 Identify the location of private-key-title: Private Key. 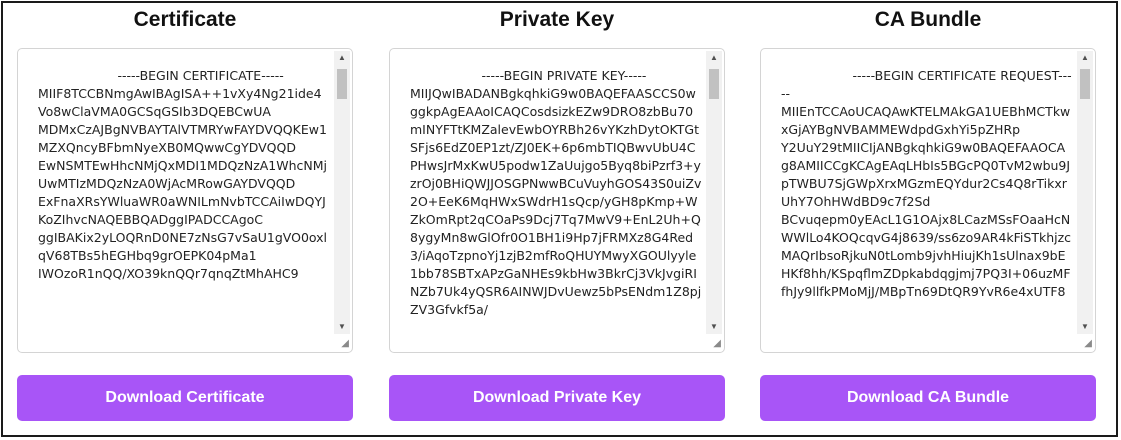
(557, 19).